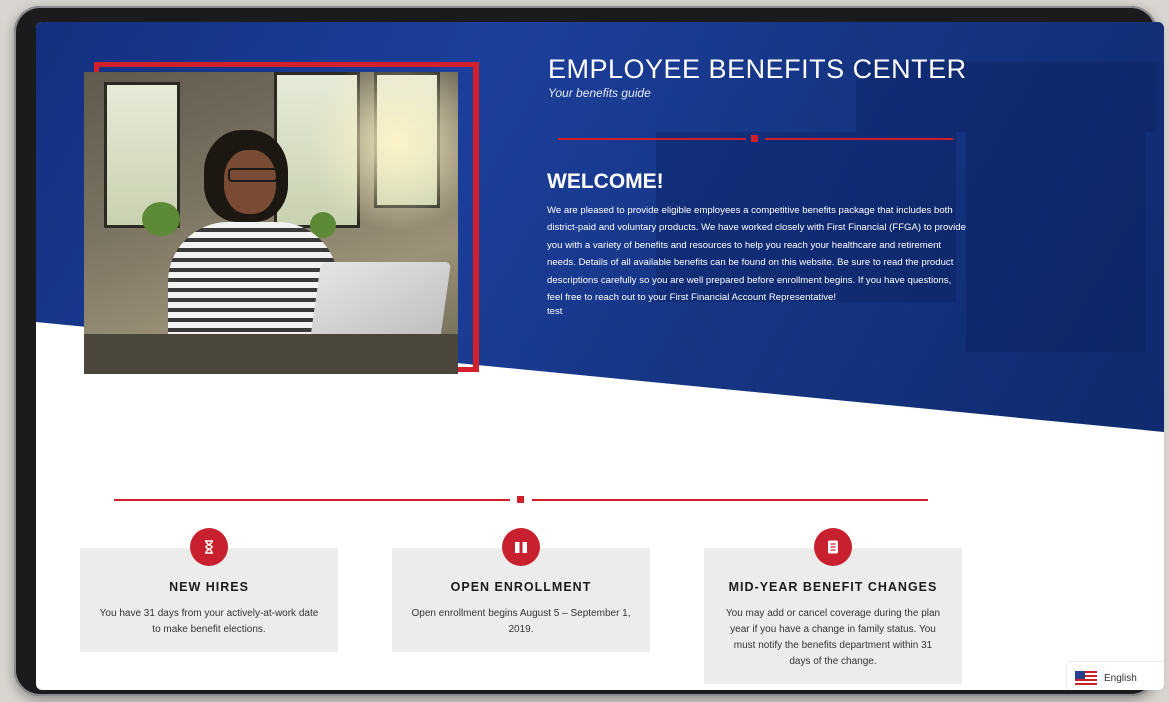 This screenshot has height=702, width=1169. I want to click on divider-dot, so click(754, 138).